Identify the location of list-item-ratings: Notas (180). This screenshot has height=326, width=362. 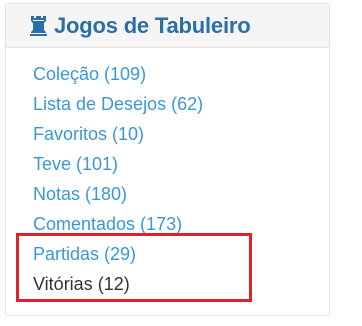
(80, 194).